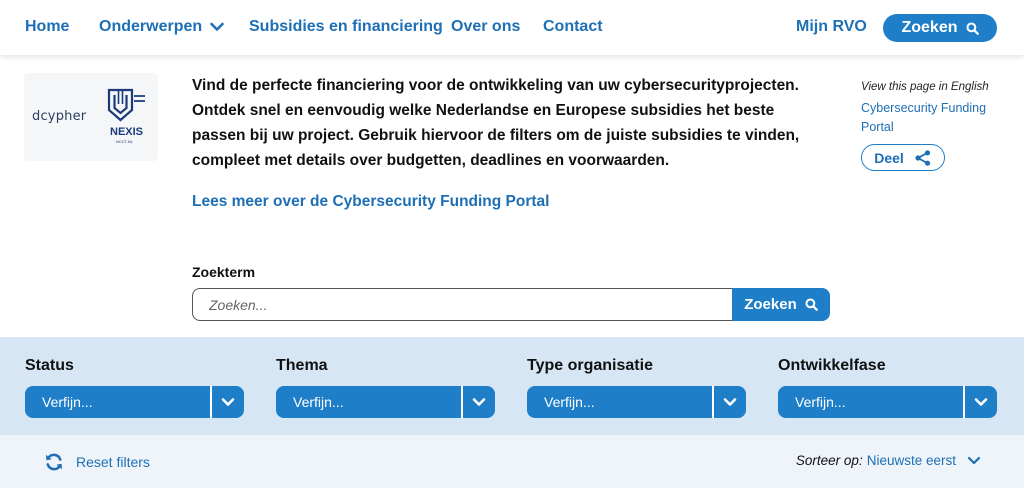  I want to click on header-search-button: Zoeken, so click(940, 28).